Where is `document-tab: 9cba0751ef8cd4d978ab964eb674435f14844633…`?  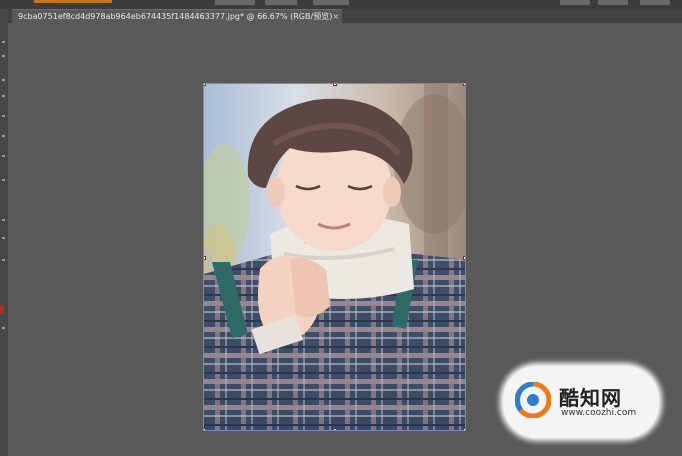
document-tab: 9cba0751ef8cd4d978ab964eb674435f14844633… is located at coordinates (177, 16).